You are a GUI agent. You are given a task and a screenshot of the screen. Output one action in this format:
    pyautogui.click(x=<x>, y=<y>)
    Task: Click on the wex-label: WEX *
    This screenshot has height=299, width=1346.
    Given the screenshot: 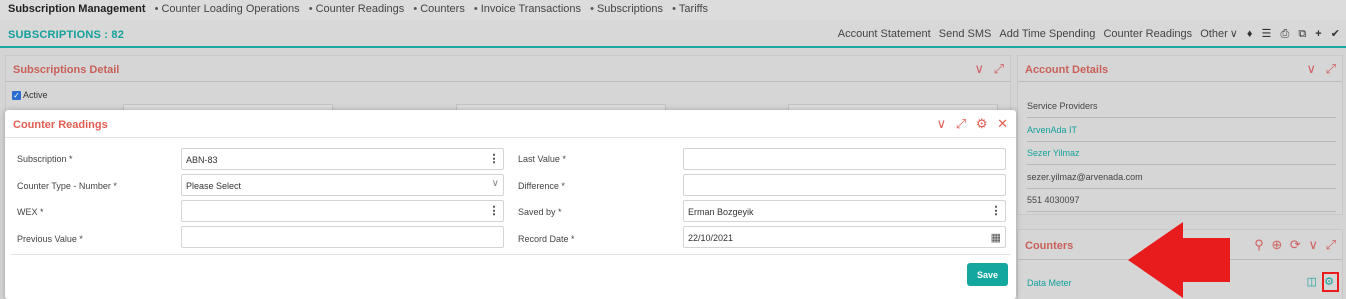 What is the action you would take?
    pyautogui.click(x=30, y=212)
    